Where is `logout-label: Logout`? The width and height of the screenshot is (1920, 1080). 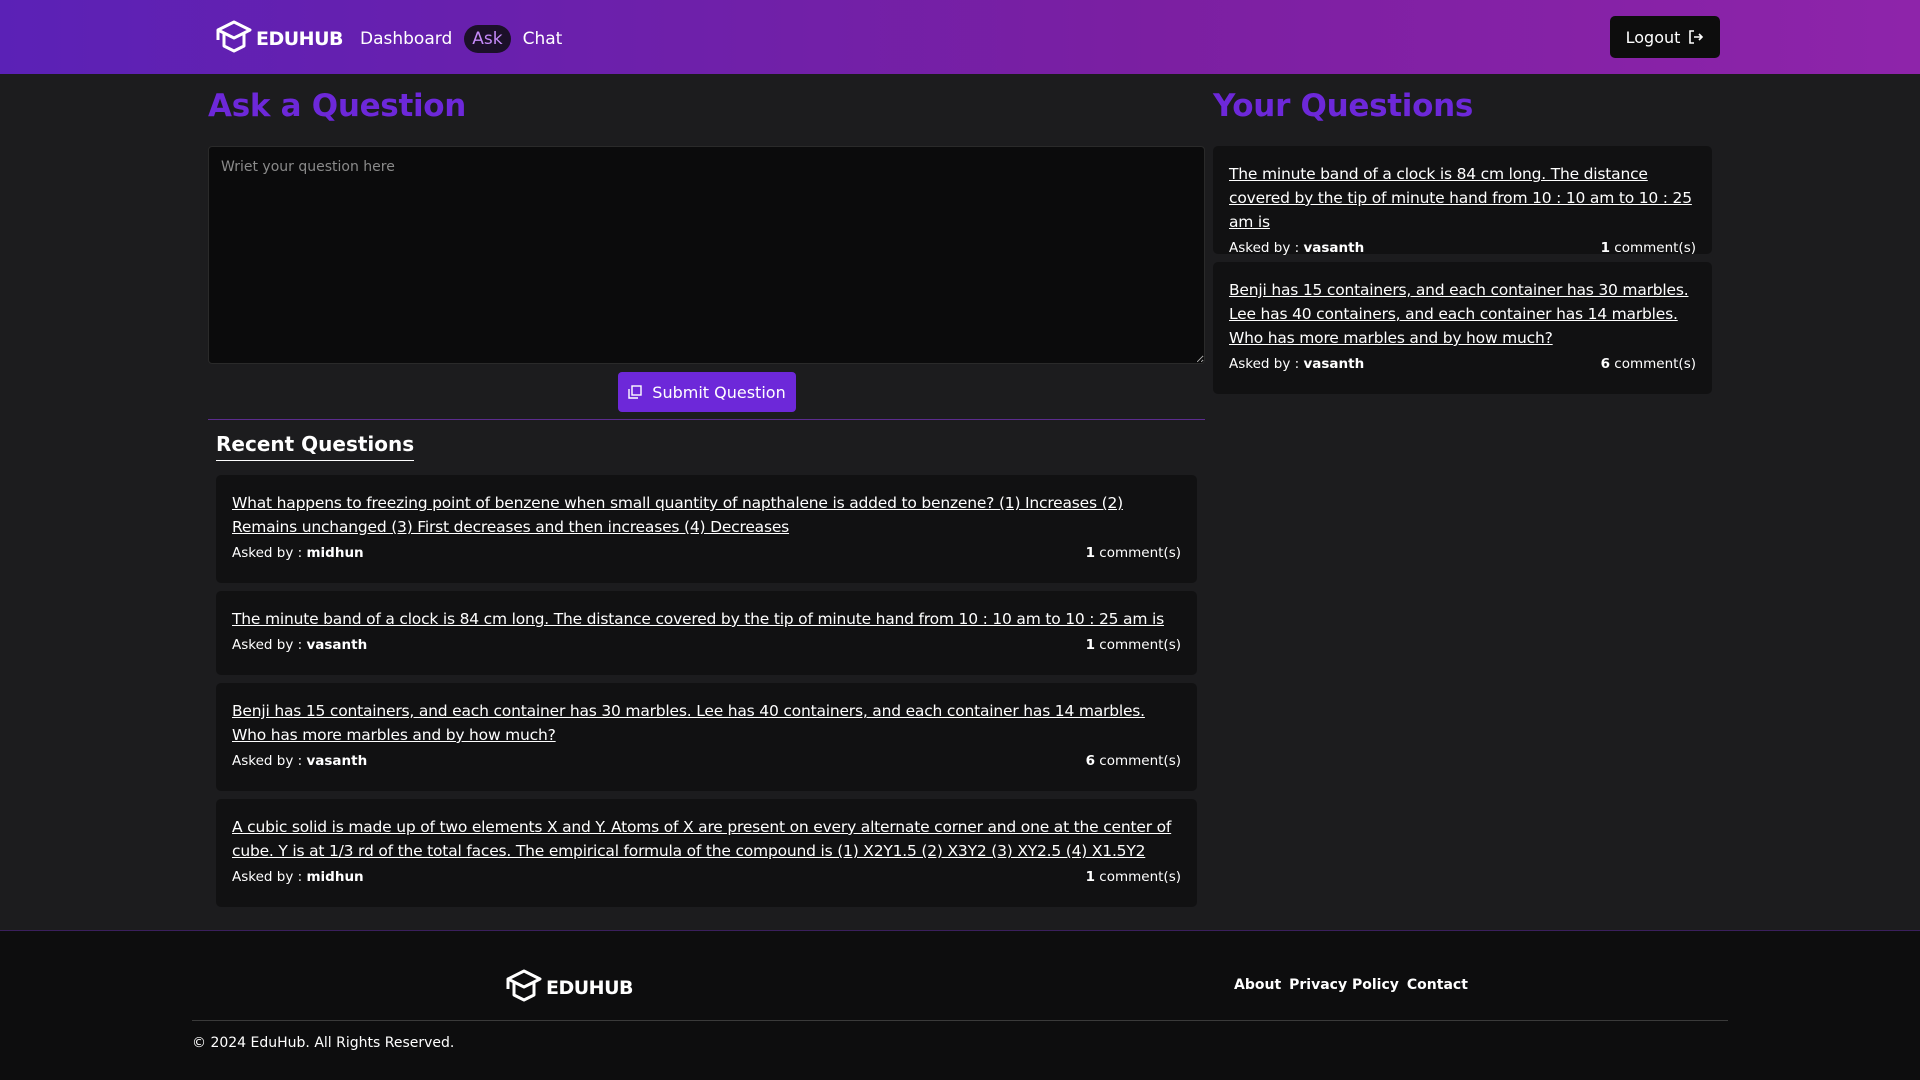 logout-label: Logout is located at coordinates (1653, 37).